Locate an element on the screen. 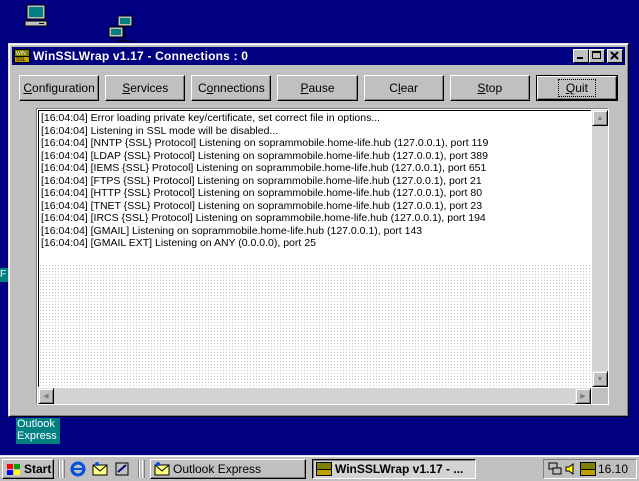 The height and width of the screenshot is (481, 639). system-tray: 16.10 is located at coordinates (590, 469).